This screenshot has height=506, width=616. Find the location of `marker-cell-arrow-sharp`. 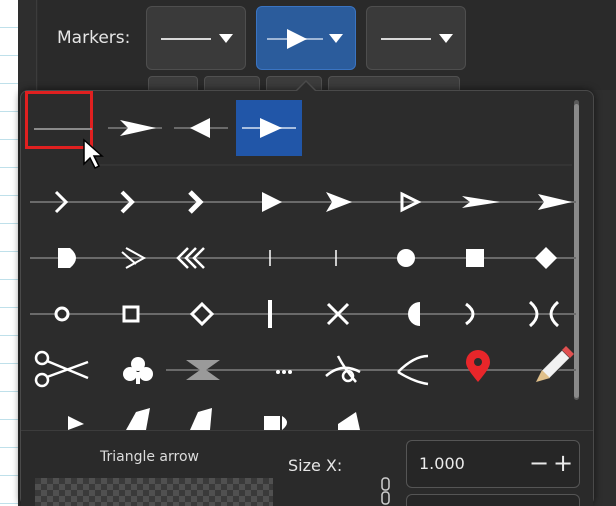

marker-cell-arrow-sharp is located at coordinates (135, 128).